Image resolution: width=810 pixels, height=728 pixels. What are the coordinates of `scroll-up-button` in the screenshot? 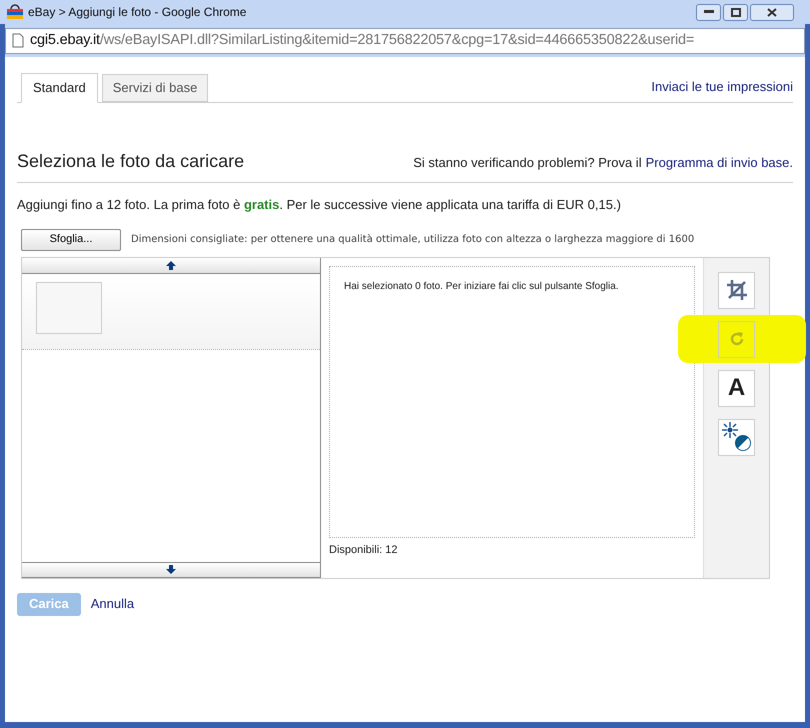 It's located at (171, 266).